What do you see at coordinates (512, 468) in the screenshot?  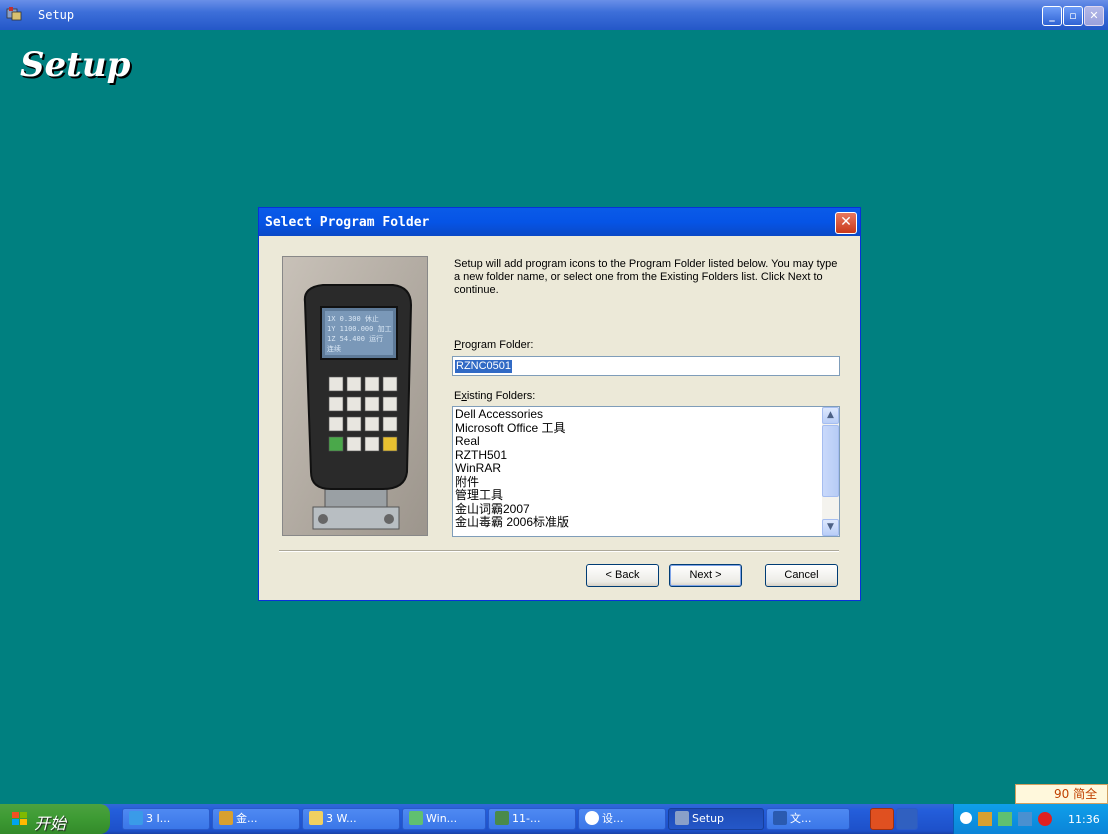 I see `list-item: WinRAR` at bounding box center [512, 468].